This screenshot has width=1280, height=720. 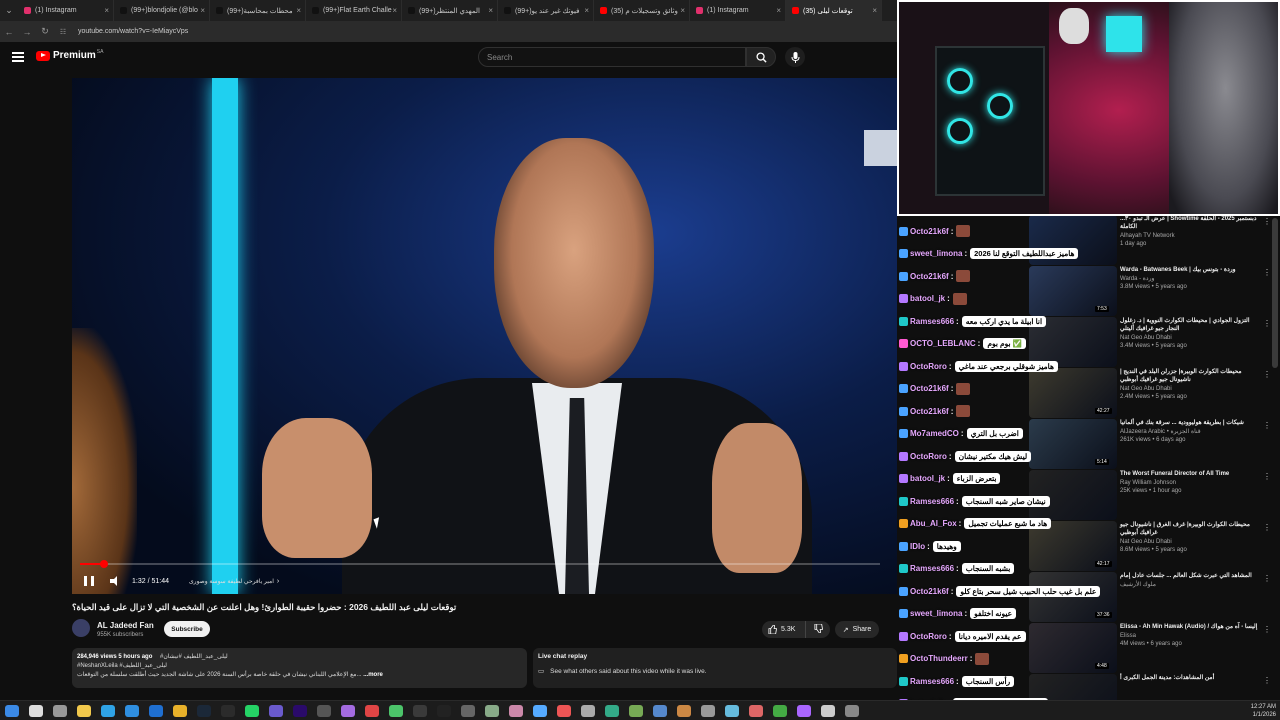 What do you see at coordinates (857, 629) in the screenshot?
I see `share-button: ↗ Share` at bounding box center [857, 629].